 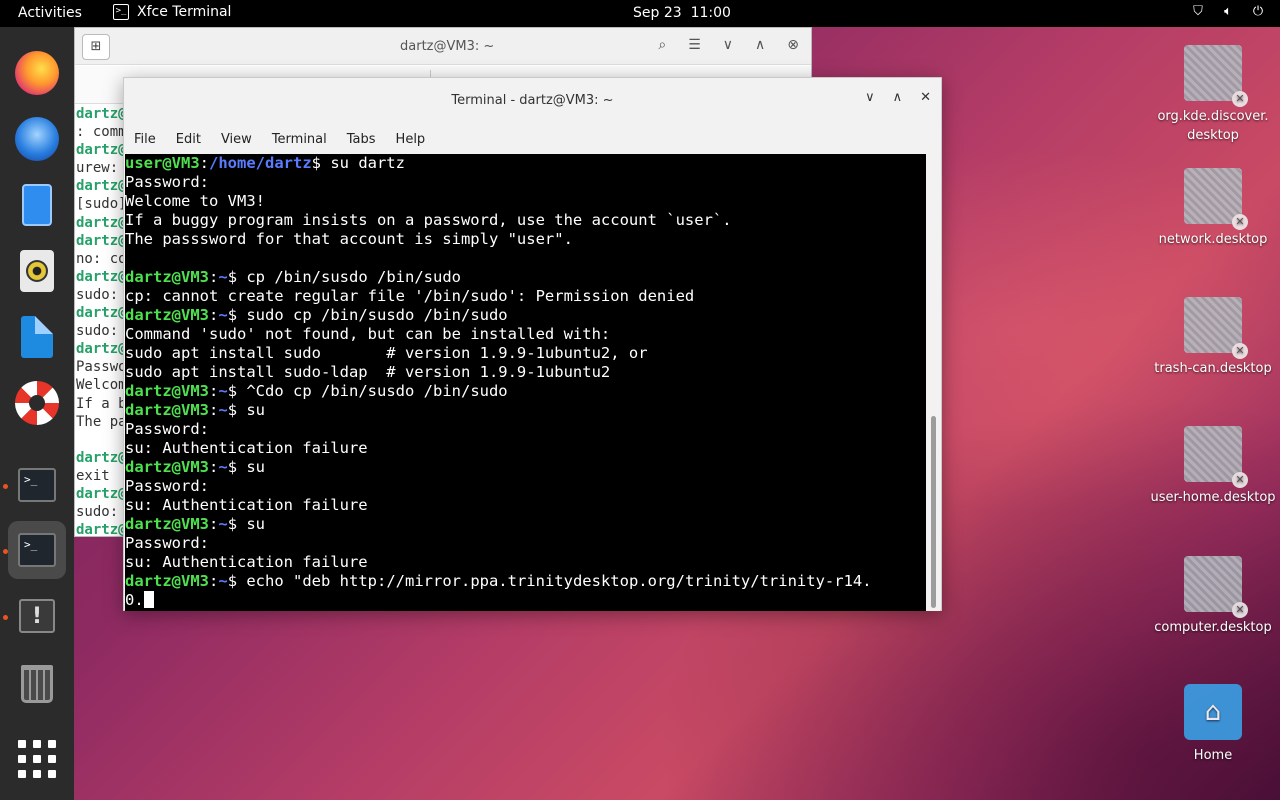 I want to click on back-window-header: ⊞ dartz@VM3: ~ ⌕ ☰ ∨ ∧ ⊗, so click(x=443, y=46).